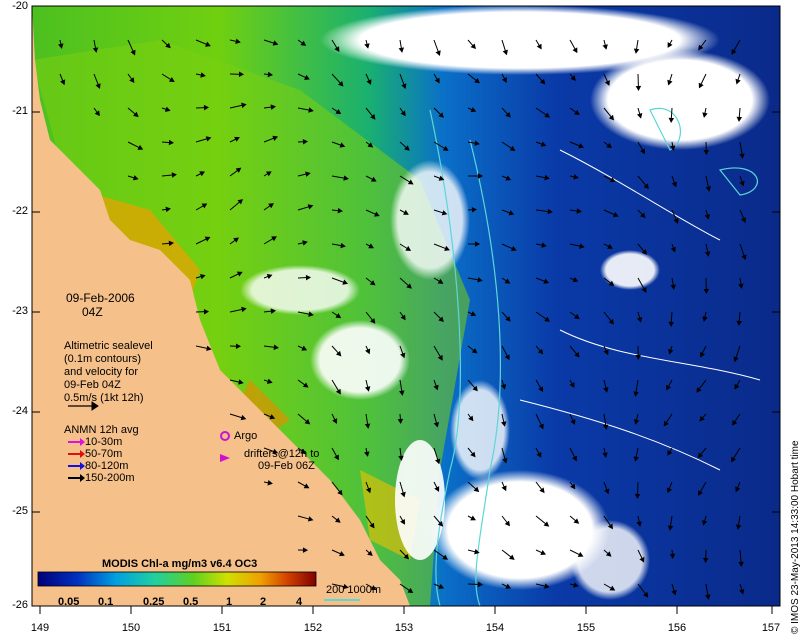 Image resolution: width=800 pixels, height=640 pixels. I want to click on lon-label: 157, so click(771, 628).